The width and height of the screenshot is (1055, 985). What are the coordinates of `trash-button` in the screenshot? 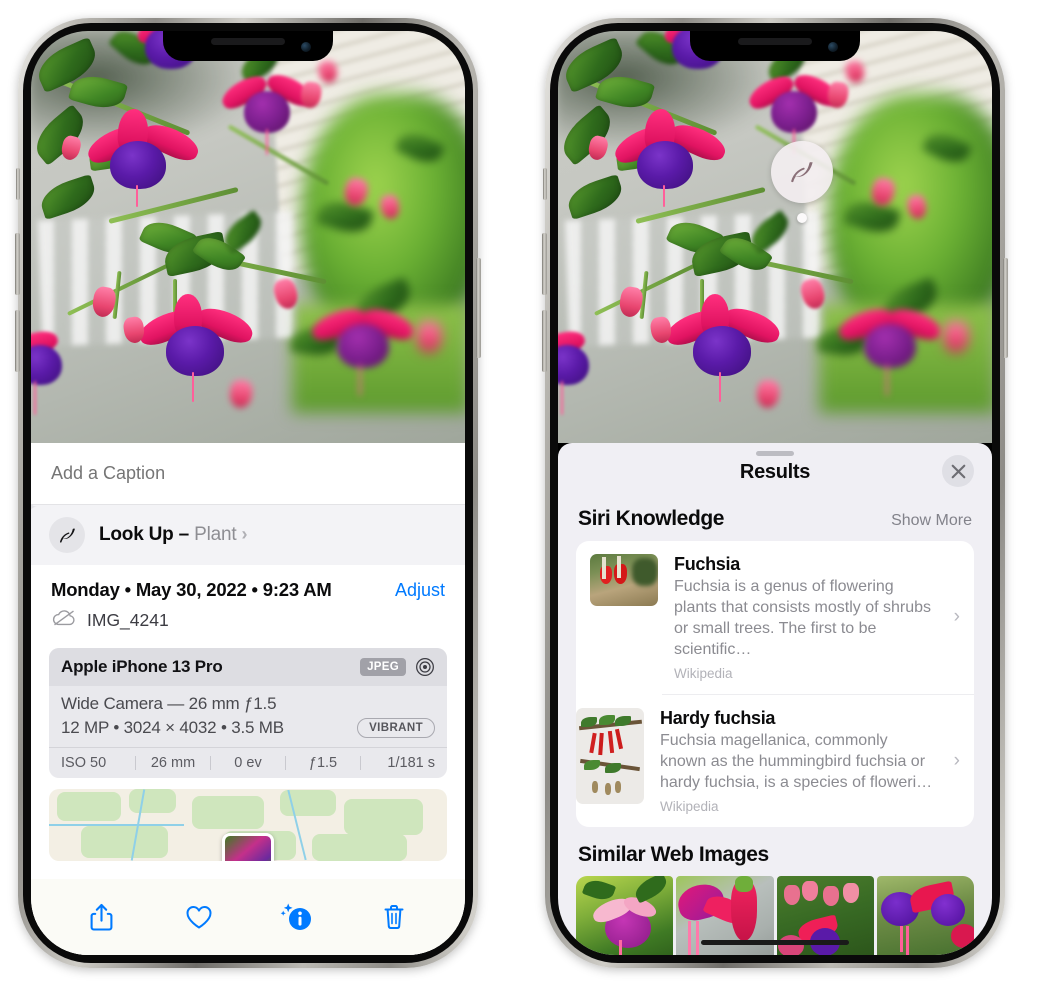 It's located at (394, 917).